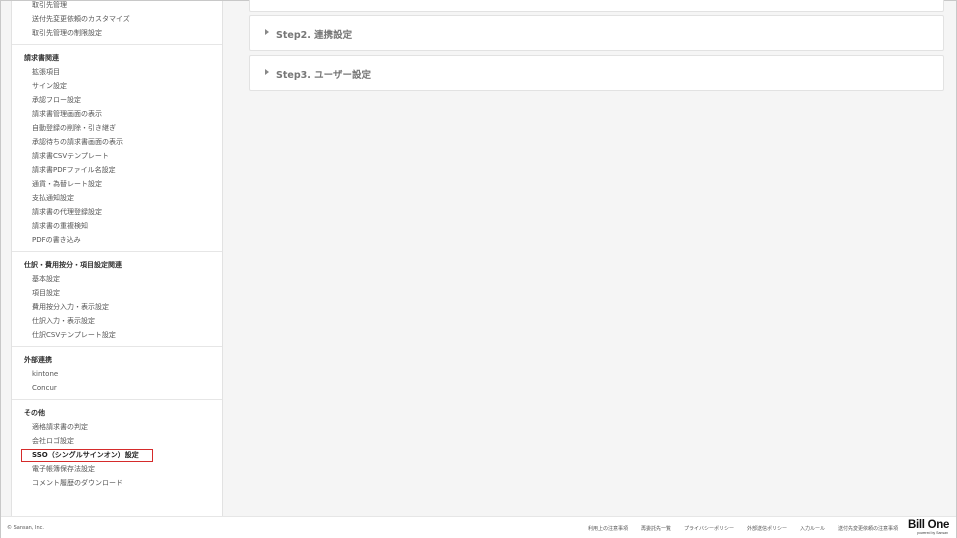 Image resolution: width=957 pixels, height=538 pixels. Describe the element at coordinates (596, 73) in the screenshot. I see `step3-accordion: Step3. ユーザー設定` at that location.